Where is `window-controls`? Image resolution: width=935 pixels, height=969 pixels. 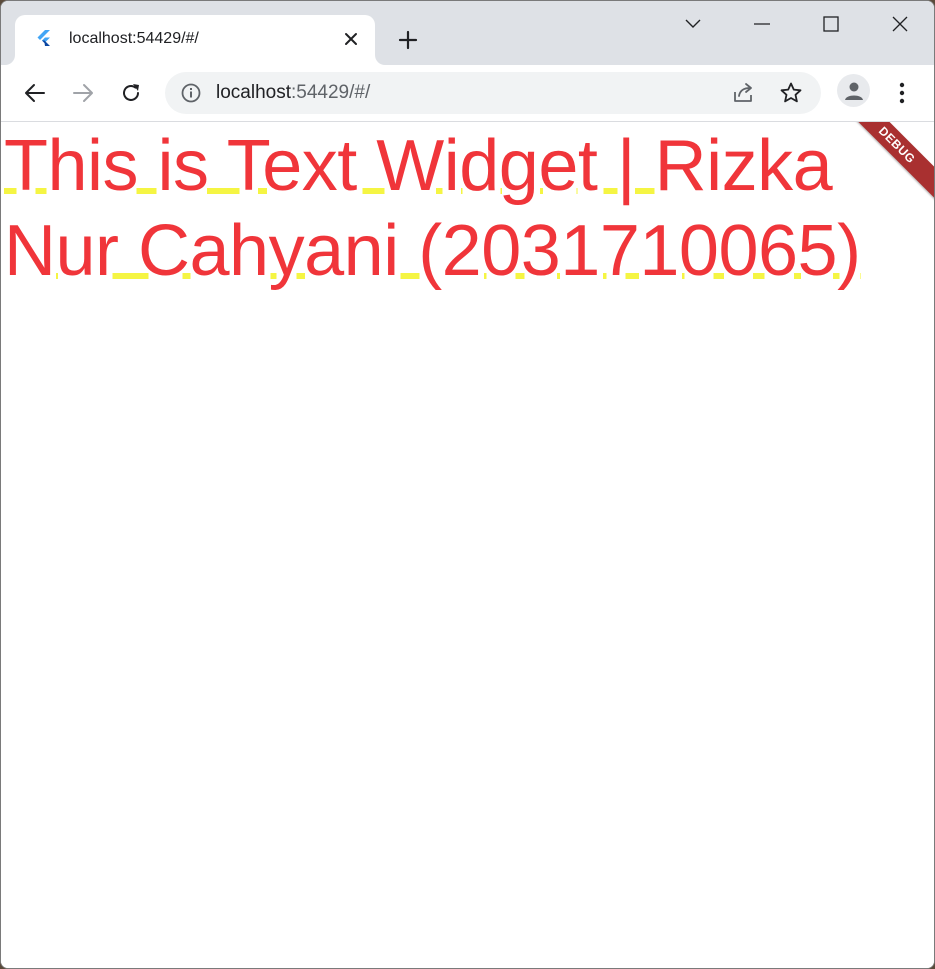 window-controls is located at coordinates (796, 24).